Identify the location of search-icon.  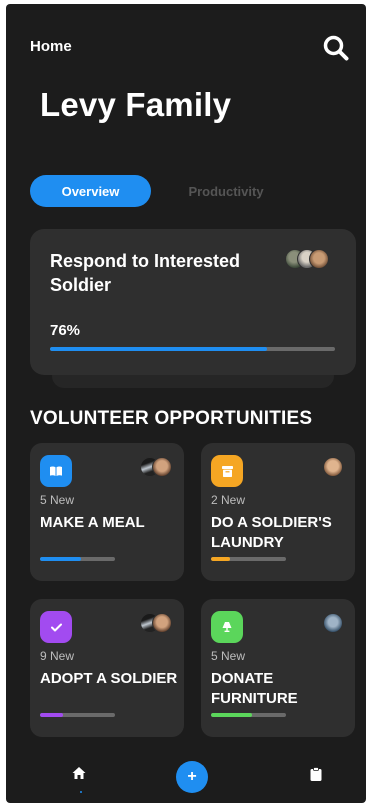
(336, 48).